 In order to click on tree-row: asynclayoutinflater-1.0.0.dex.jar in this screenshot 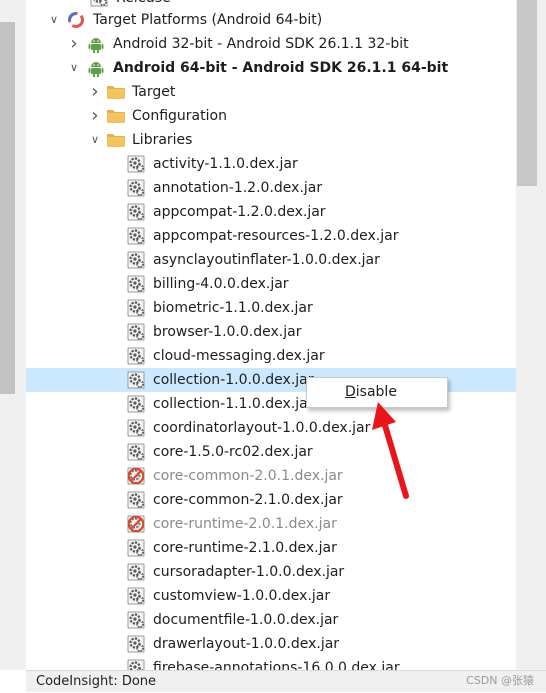, I will do `click(271, 260)`.